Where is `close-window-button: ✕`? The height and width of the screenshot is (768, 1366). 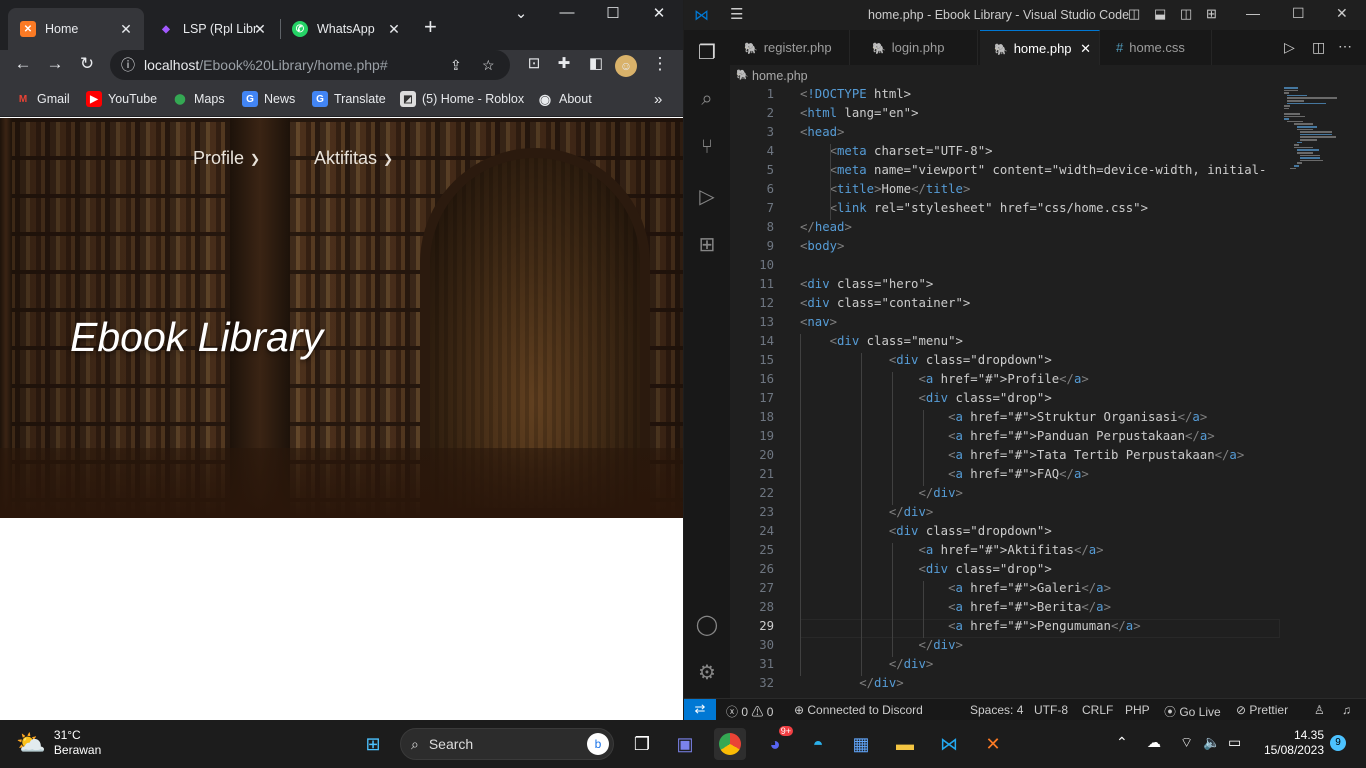
close-window-button: ✕ is located at coordinates (659, 13).